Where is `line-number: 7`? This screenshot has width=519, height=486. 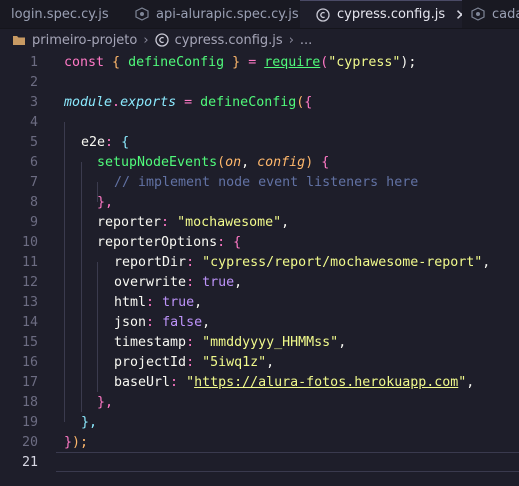 line-number: 7 is located at coordinates (33, 182).